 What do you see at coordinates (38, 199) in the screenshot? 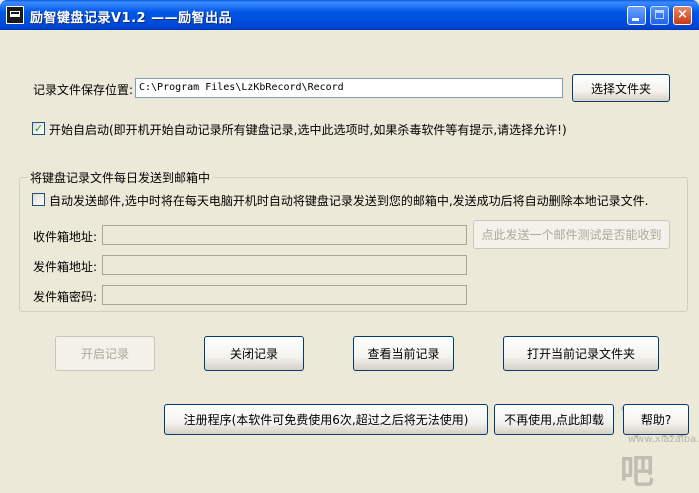
I see `auto-send-checkbox` at bounding box center [38, 199].